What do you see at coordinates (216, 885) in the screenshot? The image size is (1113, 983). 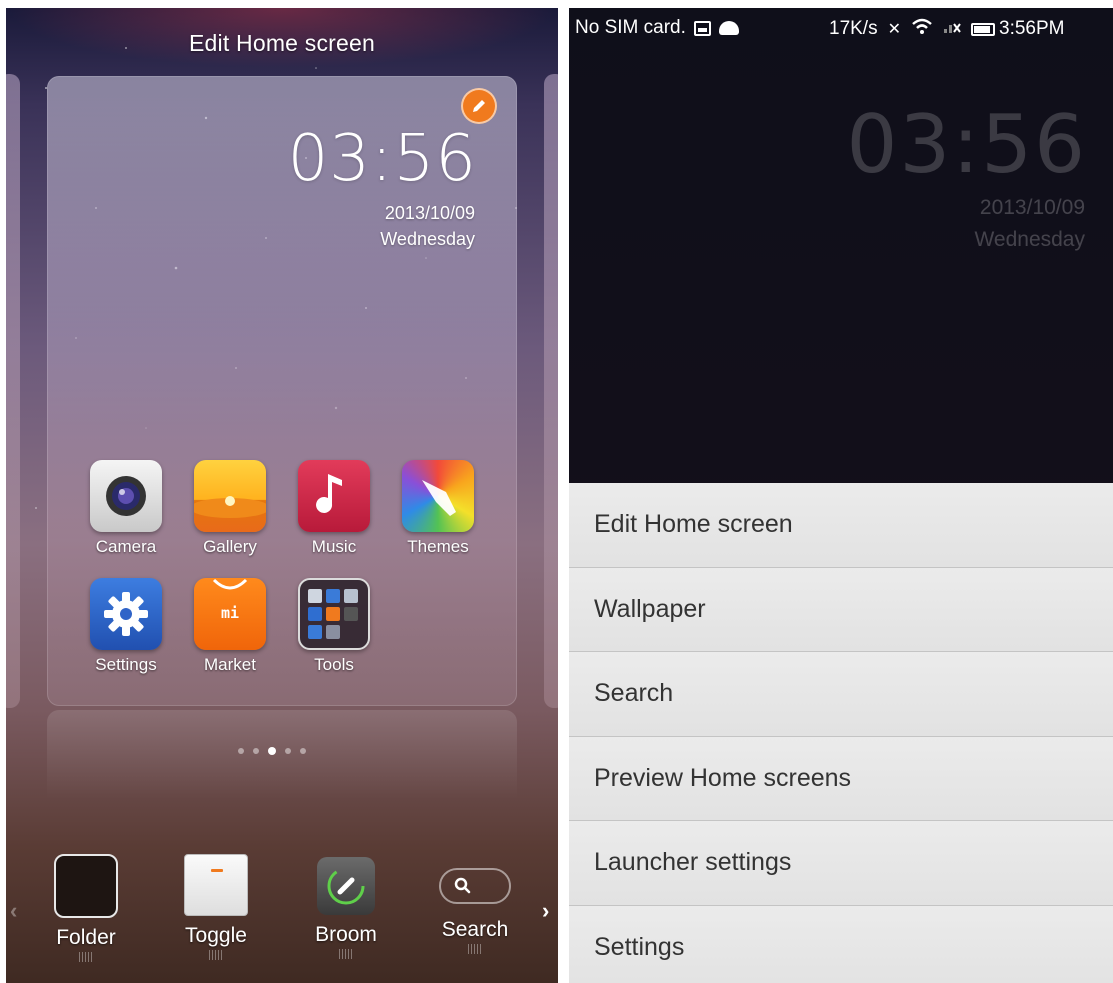 I see `toggle-widget-icon` at bounding box center [216, 885].